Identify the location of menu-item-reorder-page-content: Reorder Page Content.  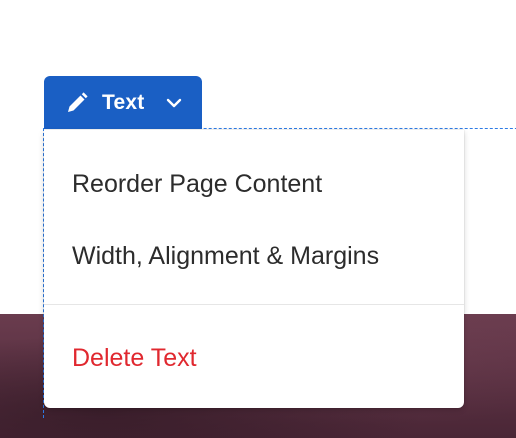
(197, 184).